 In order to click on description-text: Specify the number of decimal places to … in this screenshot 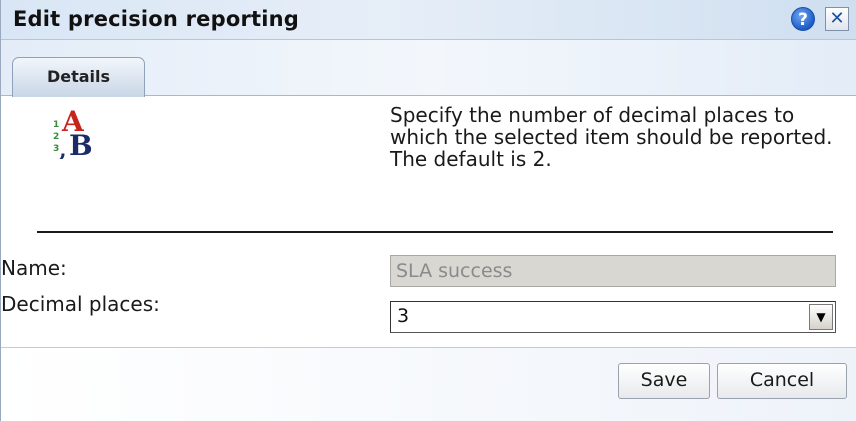, I will do `click(611, 137)`.